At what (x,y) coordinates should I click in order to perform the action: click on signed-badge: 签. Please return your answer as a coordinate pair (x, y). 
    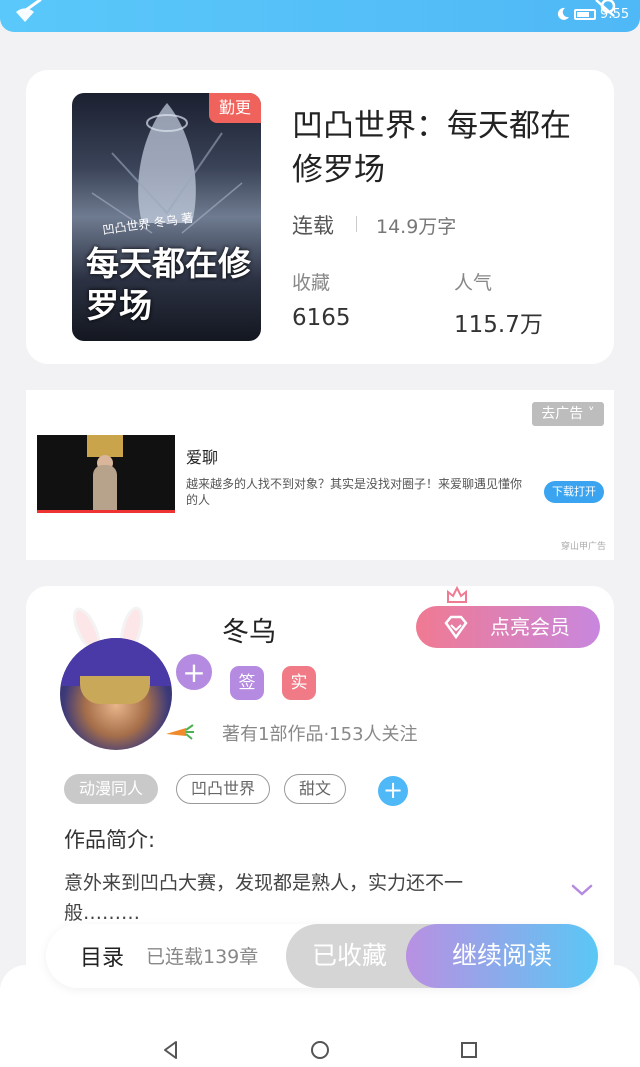
    Looking at the image, I should click on (247, 683).